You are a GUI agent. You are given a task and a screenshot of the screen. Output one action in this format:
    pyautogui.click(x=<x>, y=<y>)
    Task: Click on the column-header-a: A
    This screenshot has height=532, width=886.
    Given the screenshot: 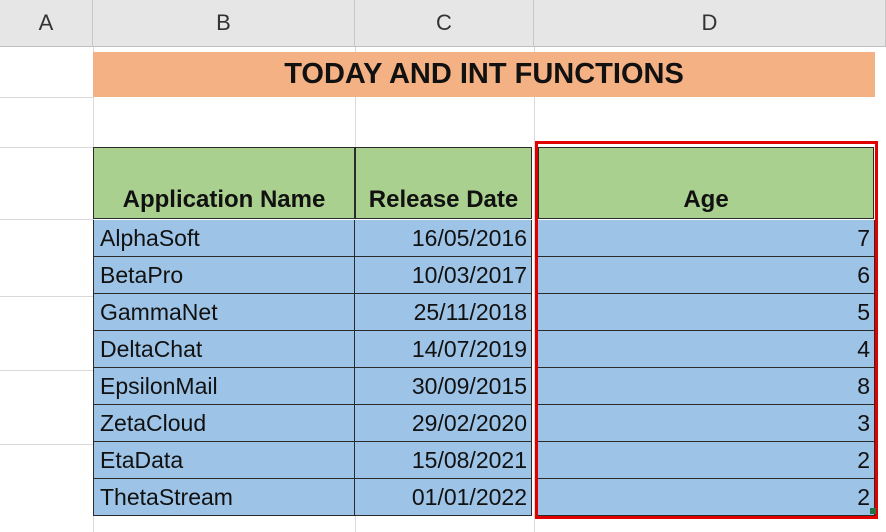 What is the action you would take?
    pyautogui.click(x=46, y=23)
    